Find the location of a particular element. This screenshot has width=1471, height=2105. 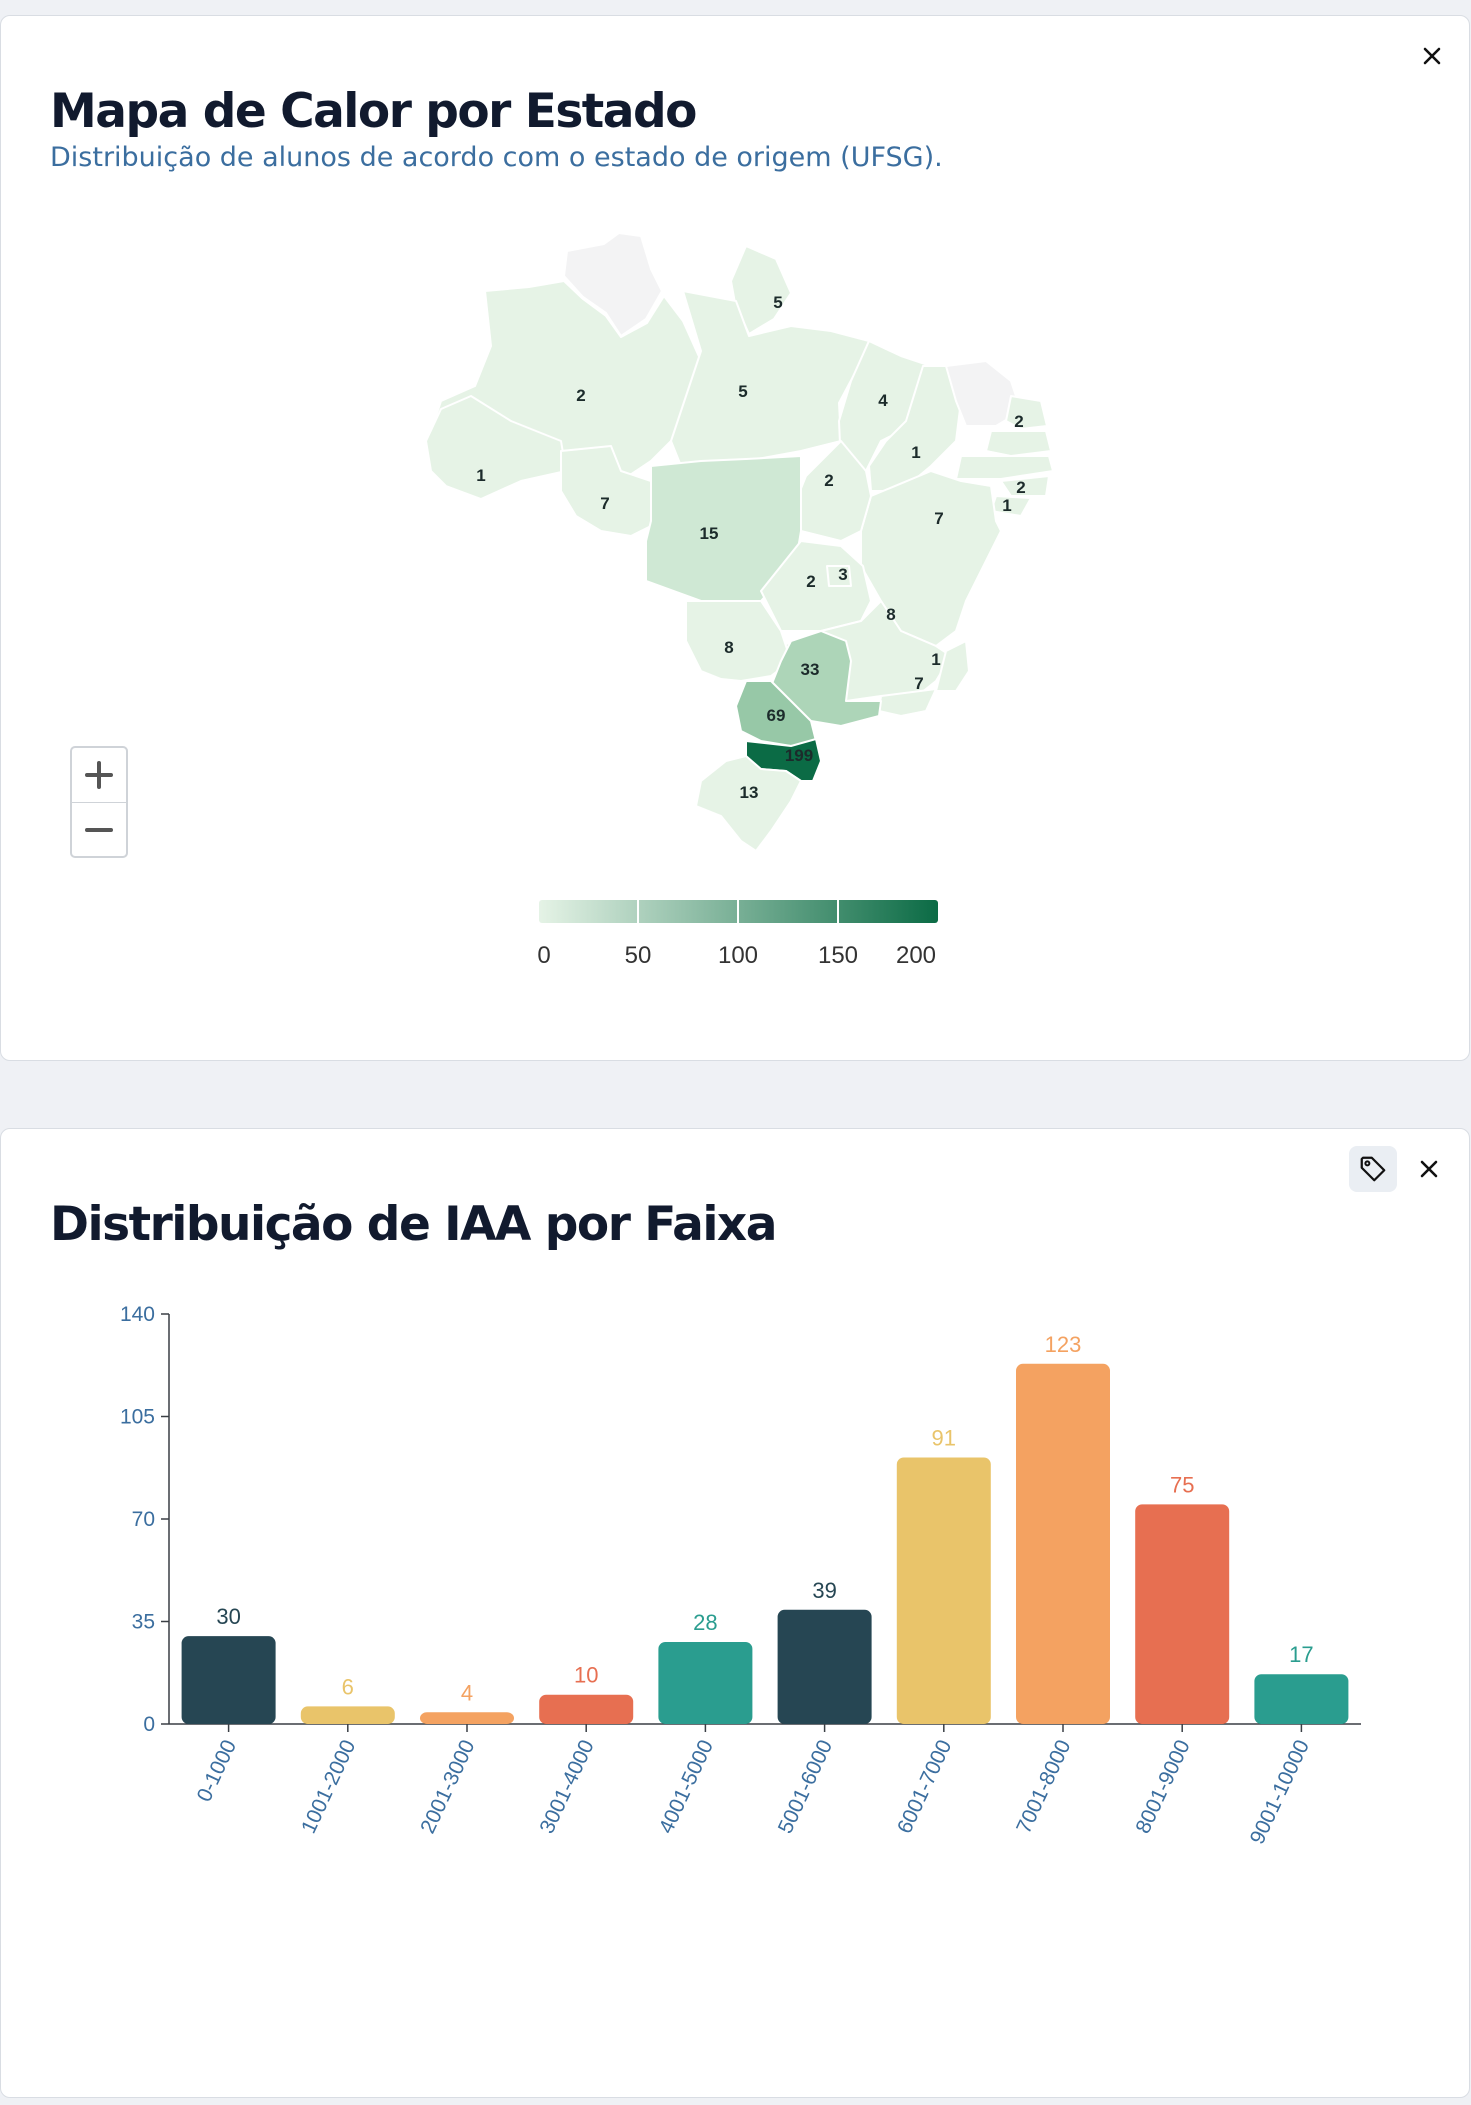

y-tick-label: 0 is located at coordinates (149, 1724).